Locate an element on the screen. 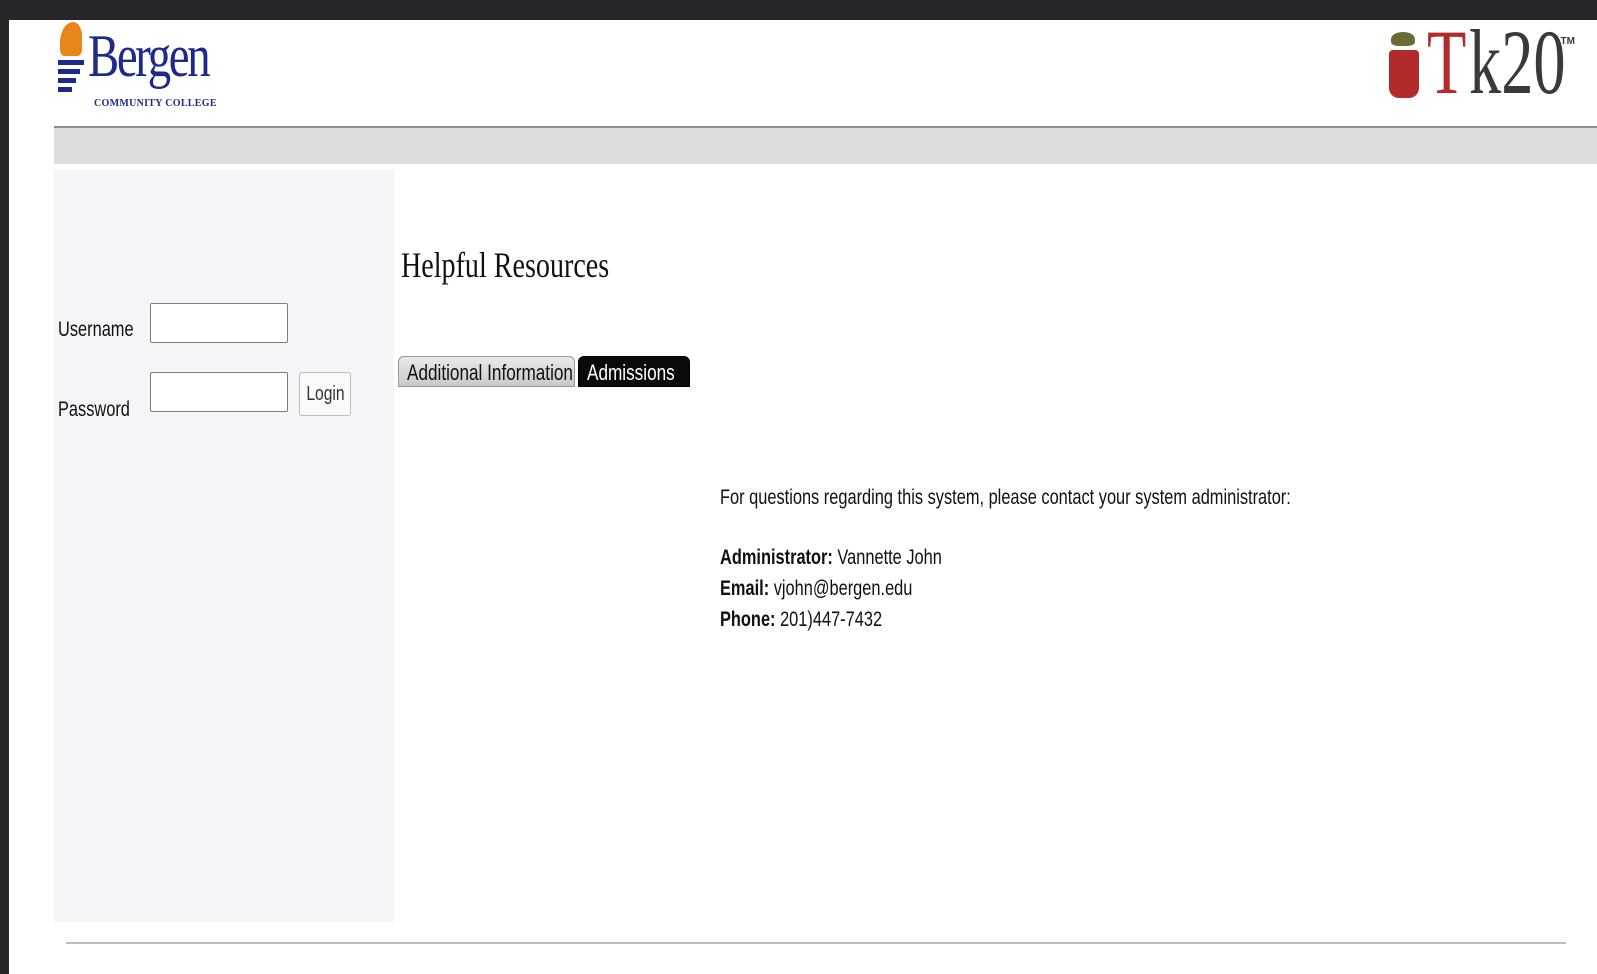 The width and height of the screenshot is (1597, 974). administrator-line: Administrator: Vannette John is located at coordinates (1005, 557).